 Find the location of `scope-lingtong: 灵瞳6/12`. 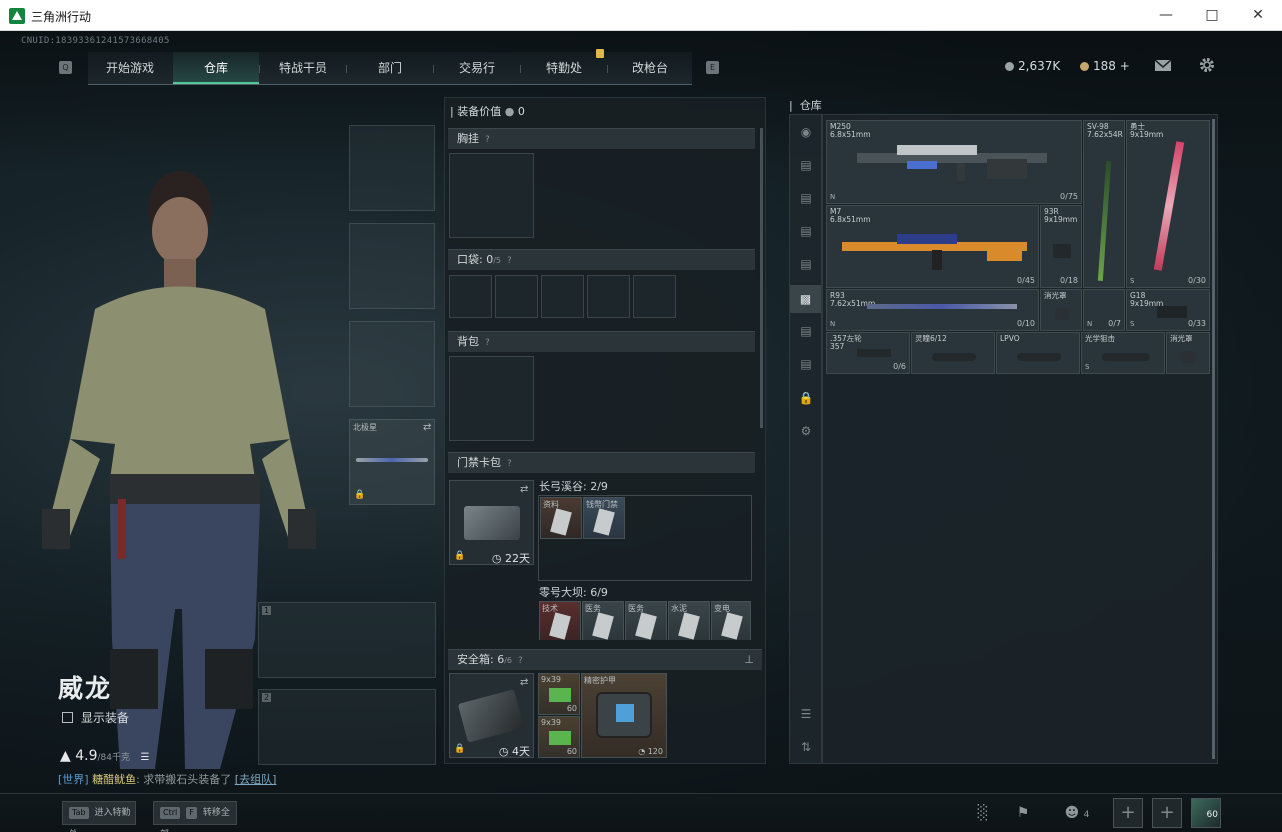

scope-lingtong: 灵瞳6/12 is located at coordinates (953, 353).